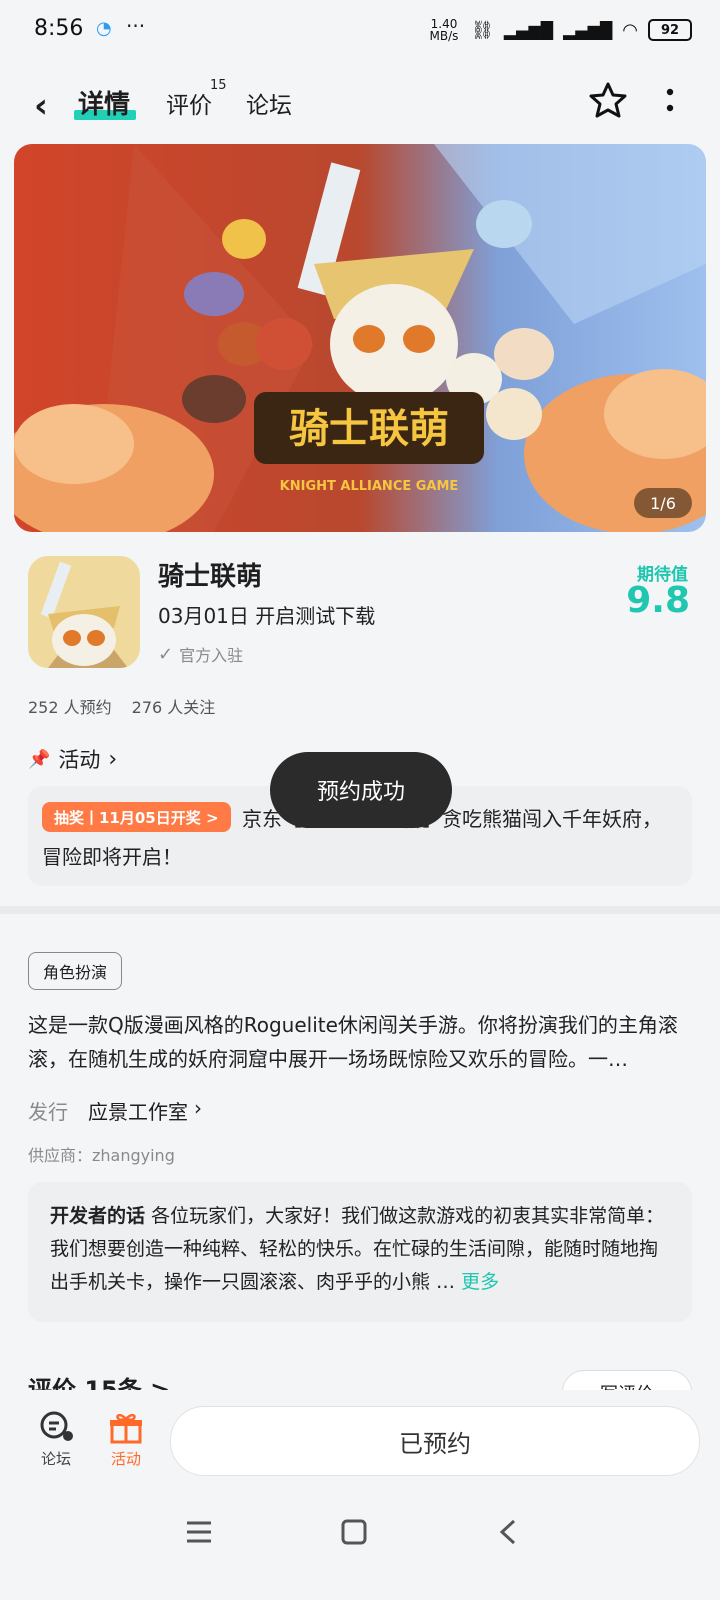 The image size is (720, 1600). I want to click on home-icon, so click(354, 1532).